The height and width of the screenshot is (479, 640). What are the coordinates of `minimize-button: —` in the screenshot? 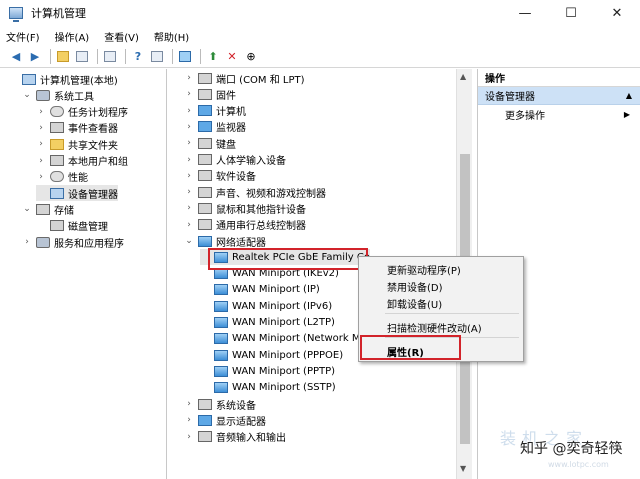 It's located at (525, 13).